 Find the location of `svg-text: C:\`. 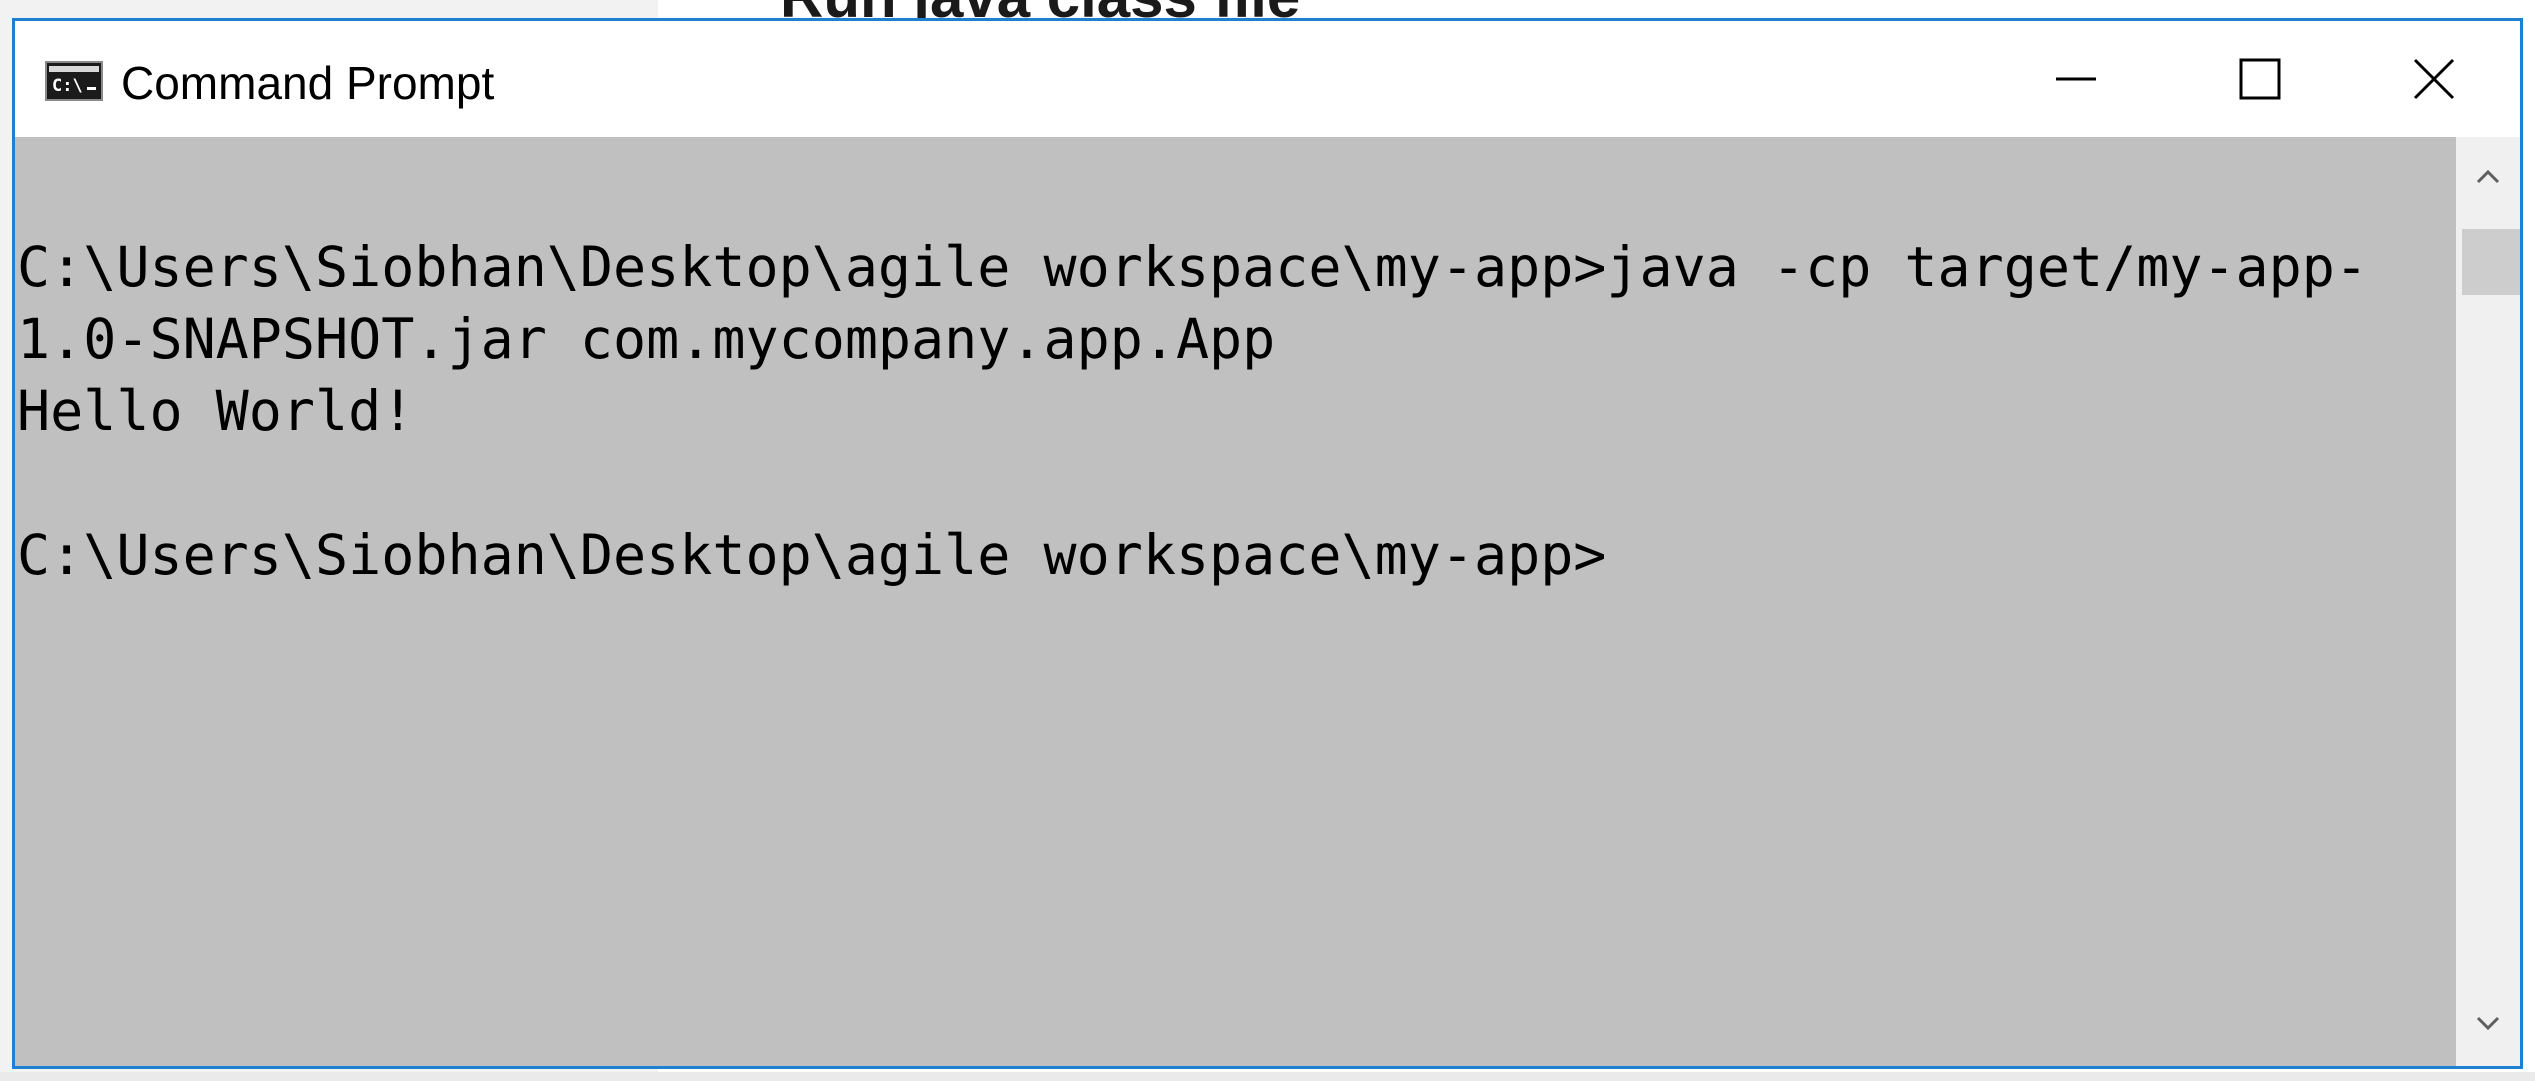

svg-text: C:\ is located at coordinates (67, 86).